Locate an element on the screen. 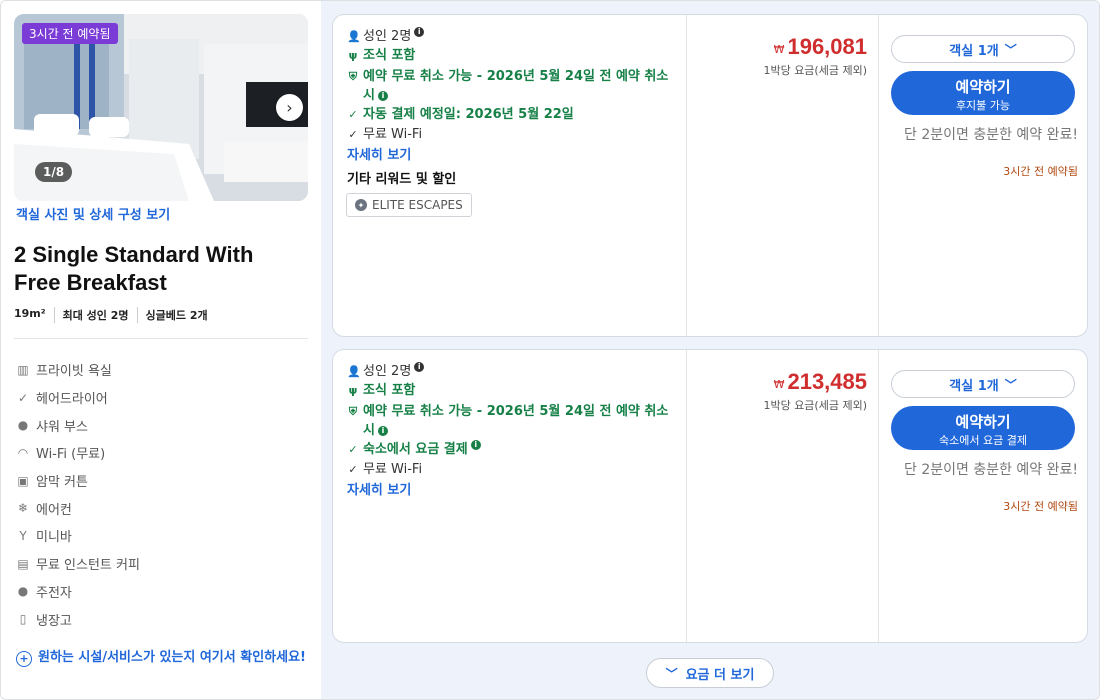  max-occupancy: 최대 성인 2명 is located at coordinates (95, 315).